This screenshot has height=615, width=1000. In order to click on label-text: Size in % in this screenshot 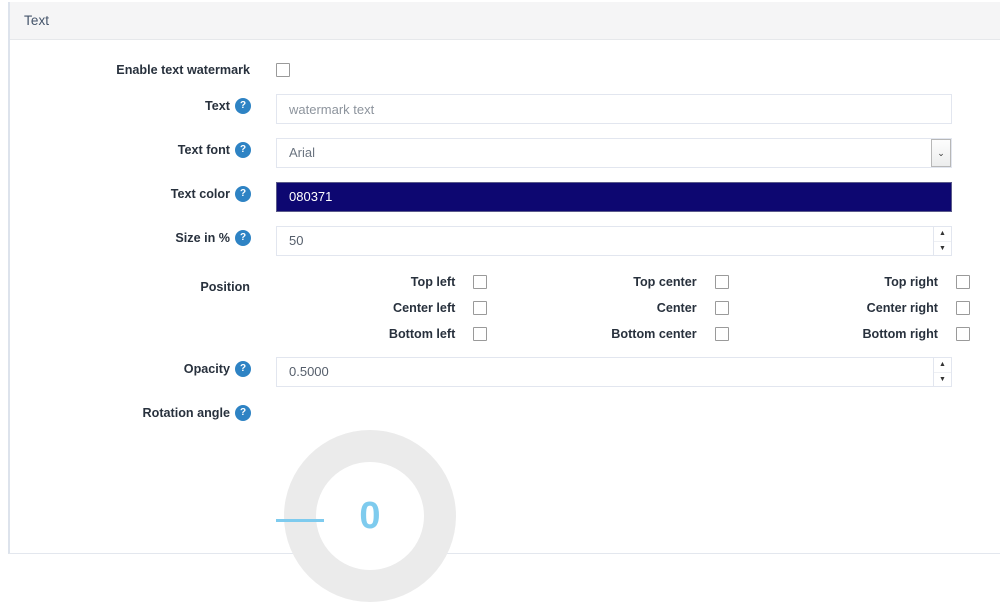, I will do `click(202, 238)`.